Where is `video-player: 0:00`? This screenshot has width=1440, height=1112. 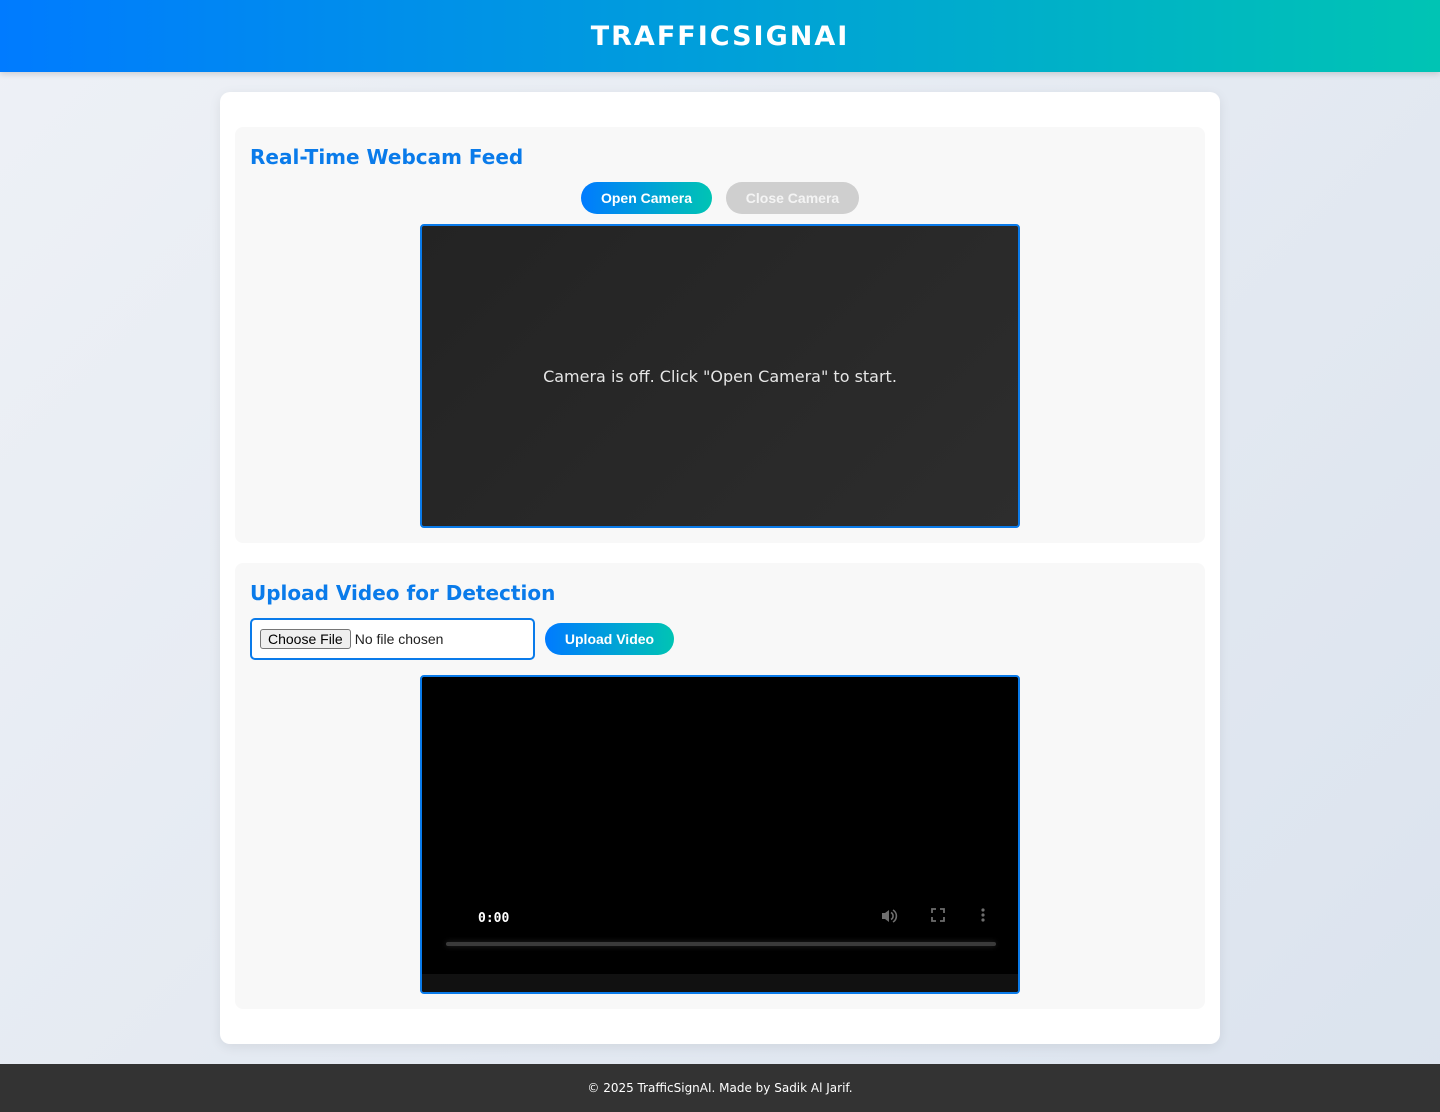
video-player: 0:00 is located at coordinates (720, 834).